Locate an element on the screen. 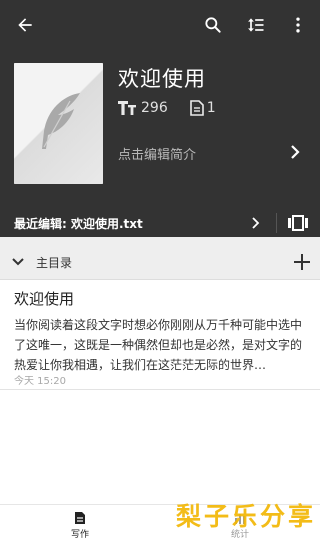 This screenshot has width=320, height=548. nav-write: 写作 is located at coordinates (80, 527).